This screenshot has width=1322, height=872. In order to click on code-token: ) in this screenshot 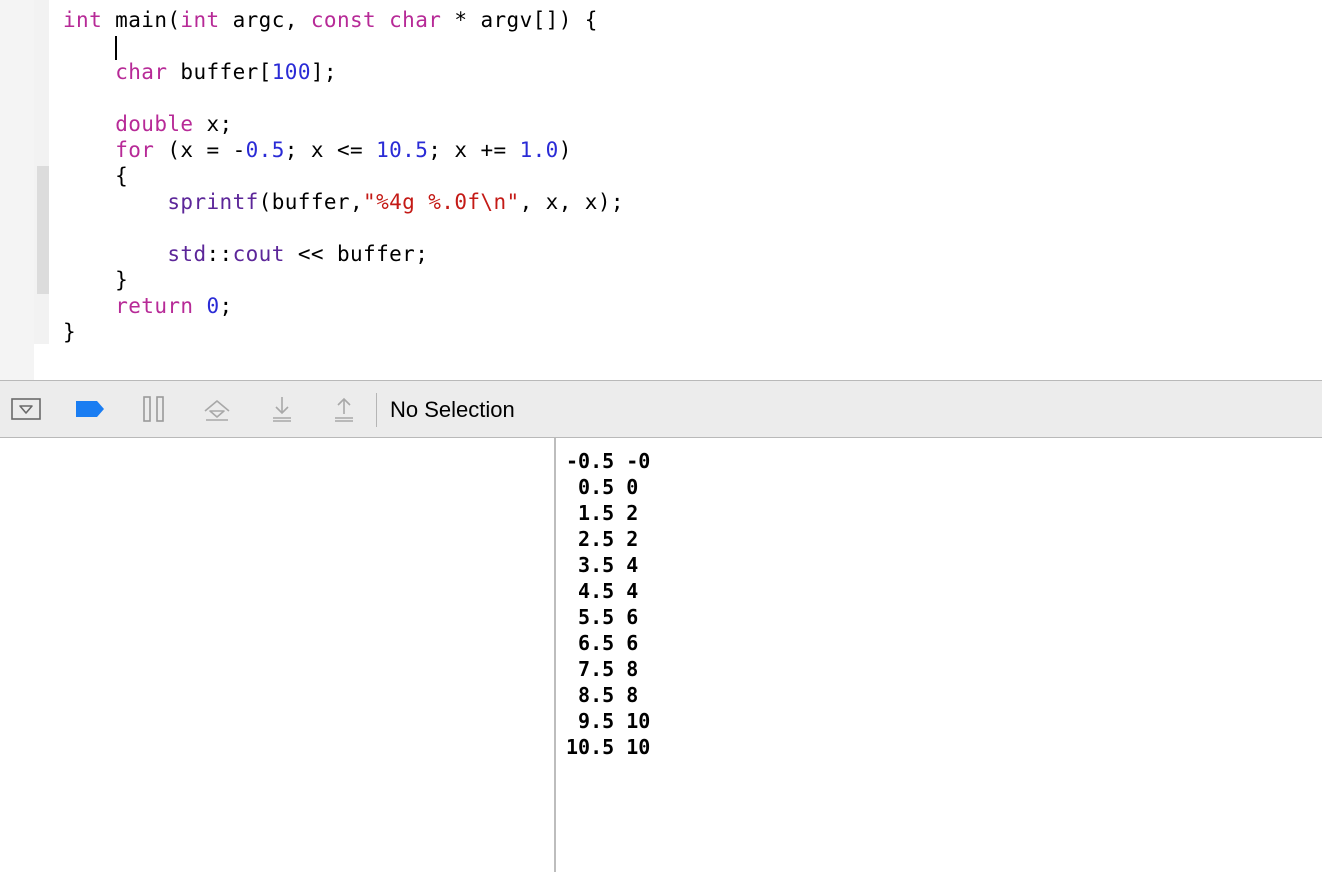, I will do `click(565, 150)`.